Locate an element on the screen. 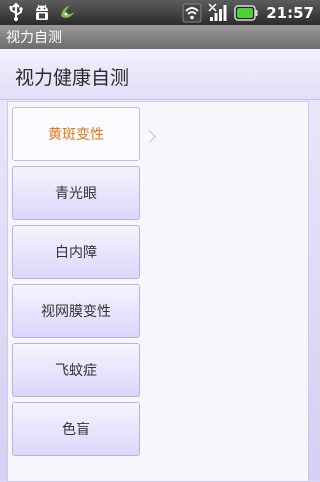  menu-item-macular-degeneration: 黄斑变性 is located at coordinates (84, 134).